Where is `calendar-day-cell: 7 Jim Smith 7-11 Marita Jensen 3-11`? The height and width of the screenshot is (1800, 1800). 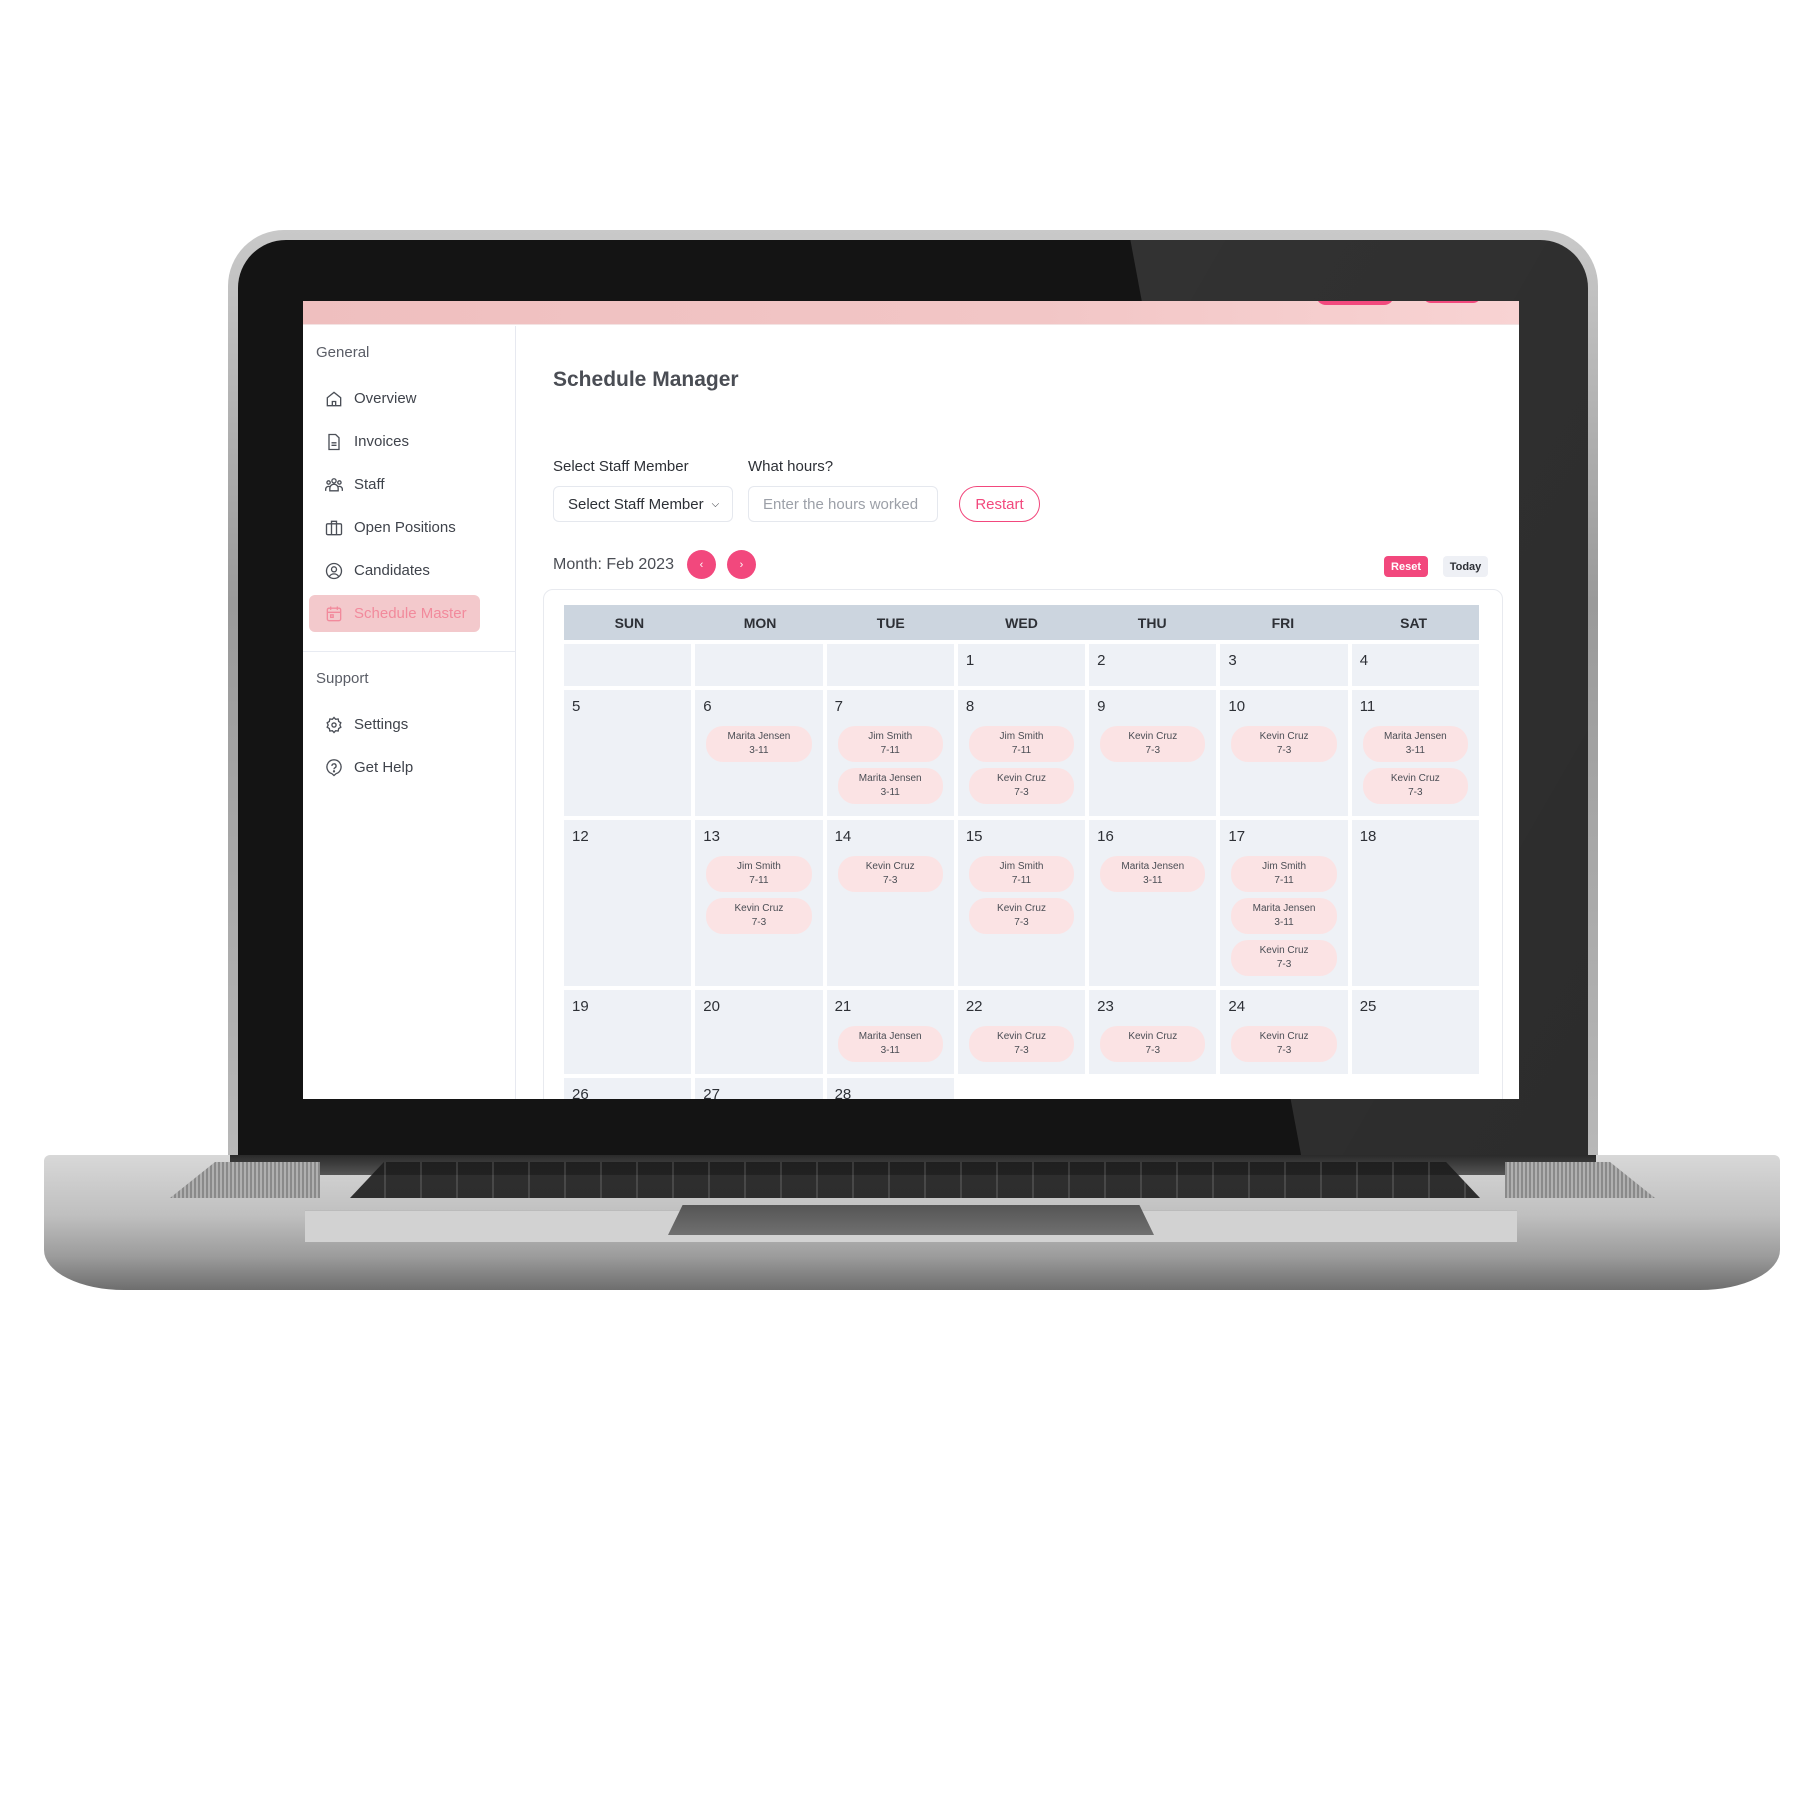 calendar-day-cell: 7 Jim Smith 7-11 Marita Jensen 3-11 is located at coordinates (890, 753).